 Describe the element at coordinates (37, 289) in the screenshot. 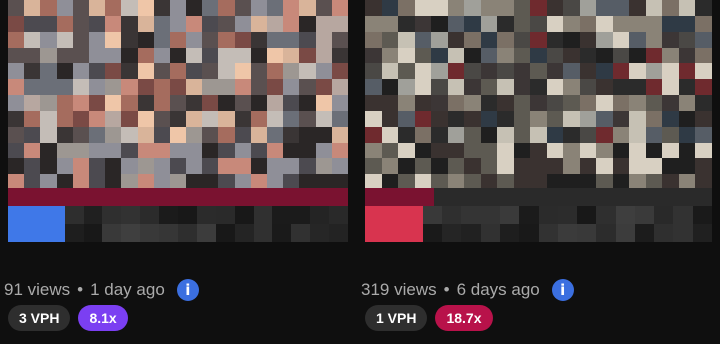

I see `view-count: 91 views` at that location.